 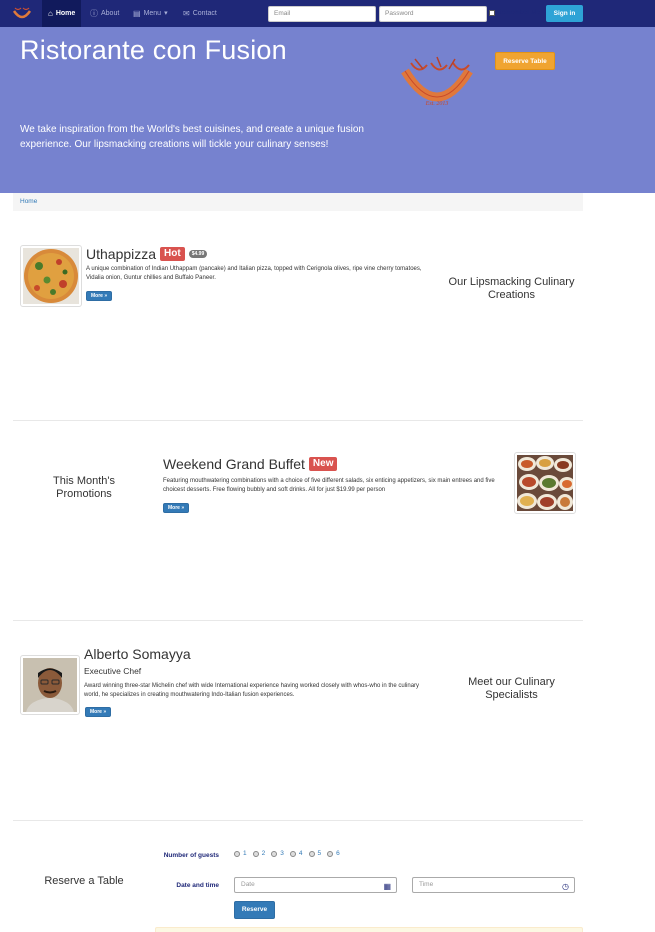 What do you see at coordinates (525, 61) in the screenshot?
I see `reserve-table-button: Reserve Table` at bounding box center [525, 61].